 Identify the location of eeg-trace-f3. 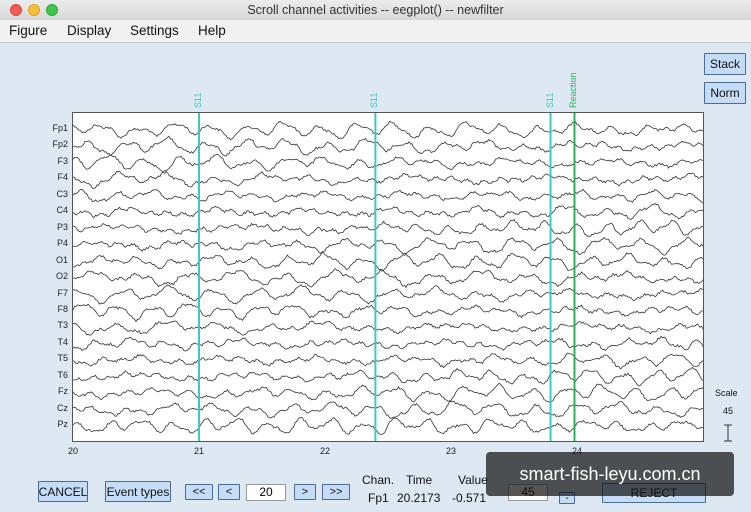
(388, 163).